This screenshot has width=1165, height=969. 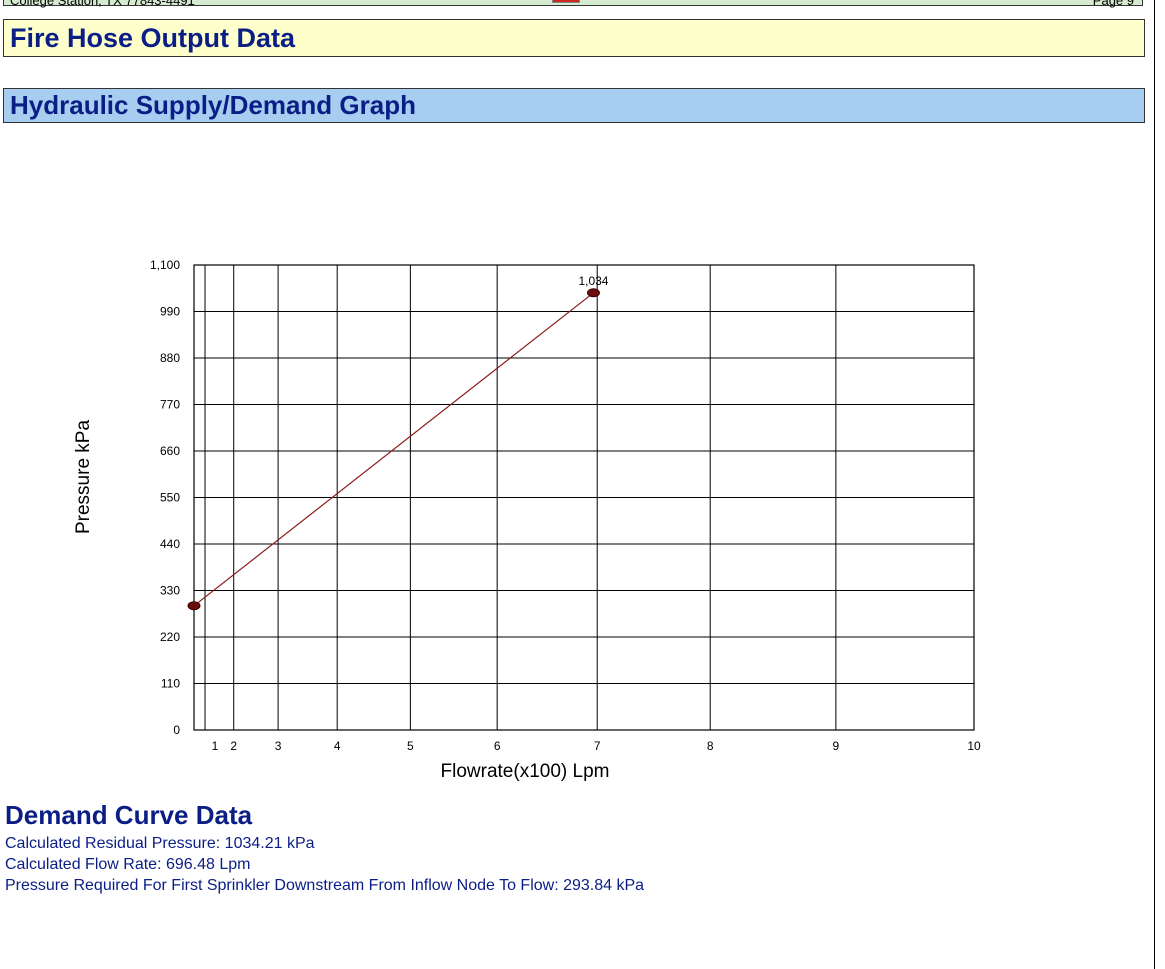 I want to click on header-page-number: Page 9, so click(x=1113, y=4).